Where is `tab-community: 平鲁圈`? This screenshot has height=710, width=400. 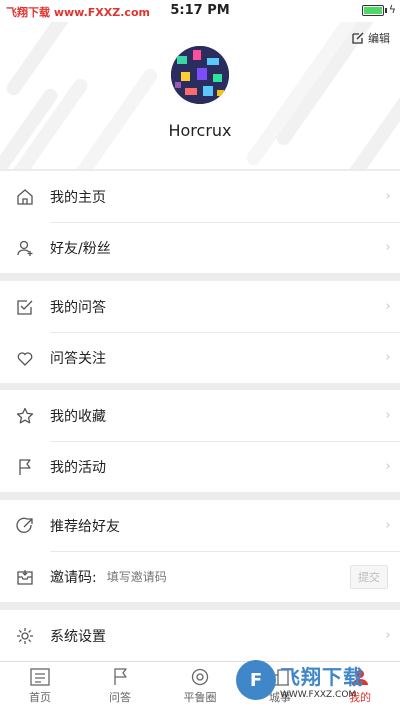
tab-community: 平鲁圈 is located at coordinates (200, 686).